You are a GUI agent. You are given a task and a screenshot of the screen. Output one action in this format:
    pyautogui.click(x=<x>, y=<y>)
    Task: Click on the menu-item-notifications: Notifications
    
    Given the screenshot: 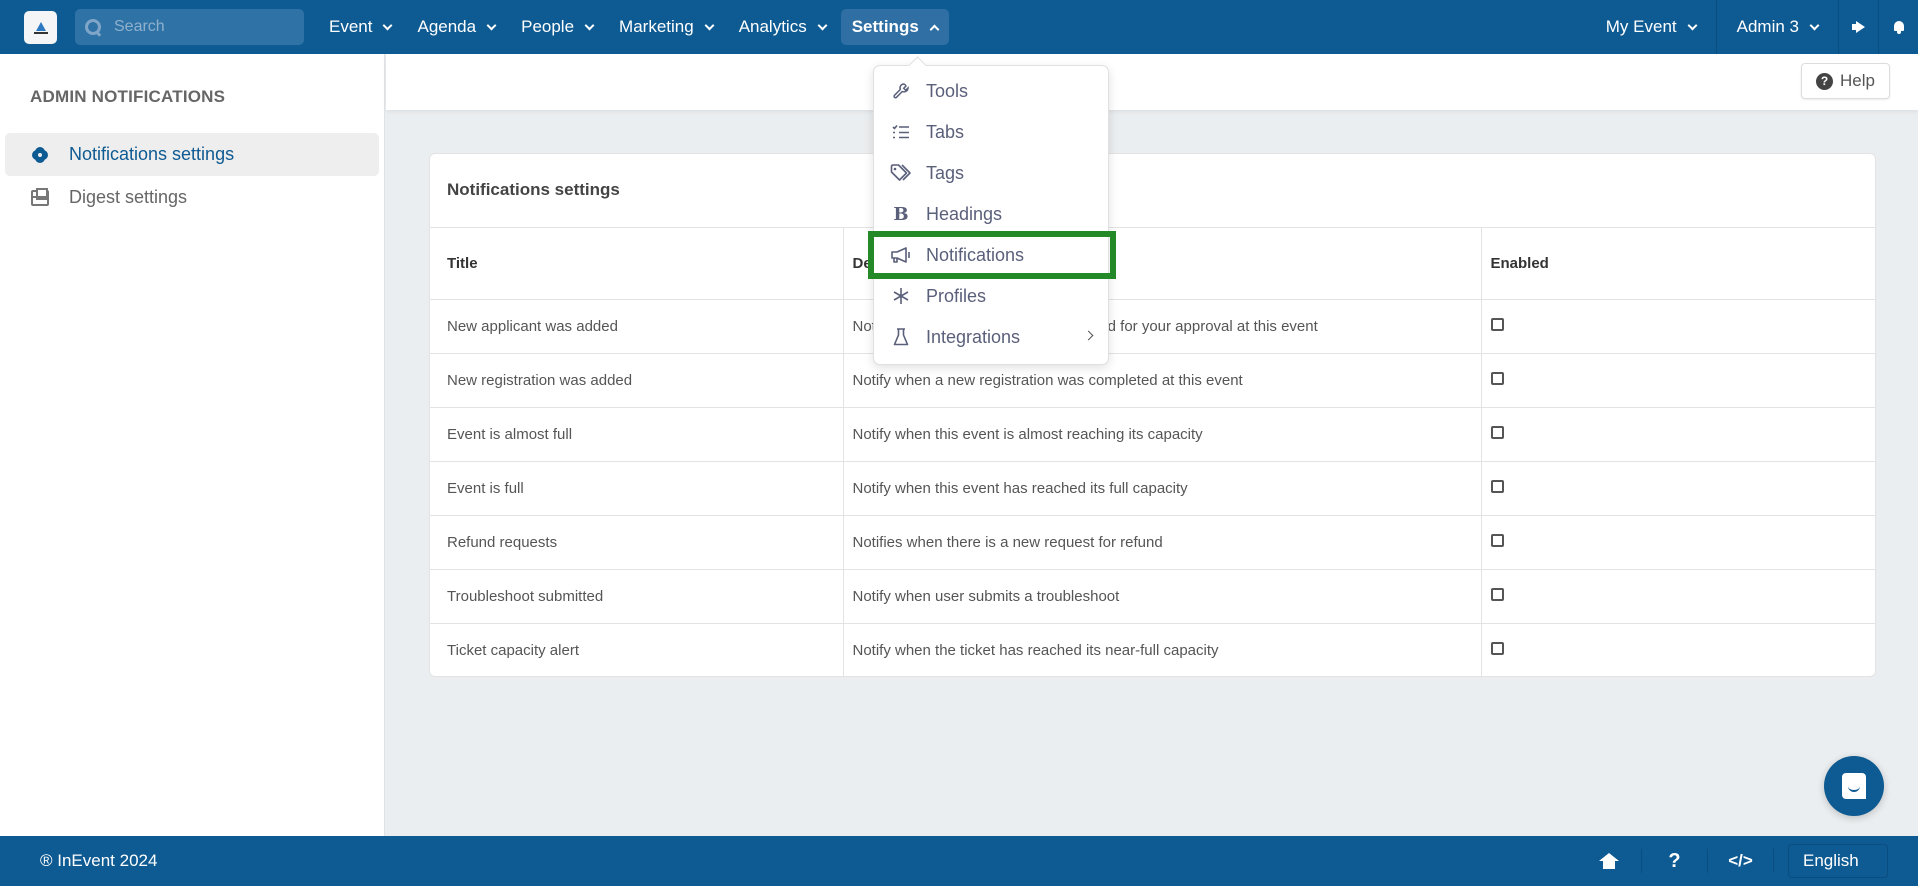 What is the action you would take?
    pyautogui.click(x=992, y=255)
    